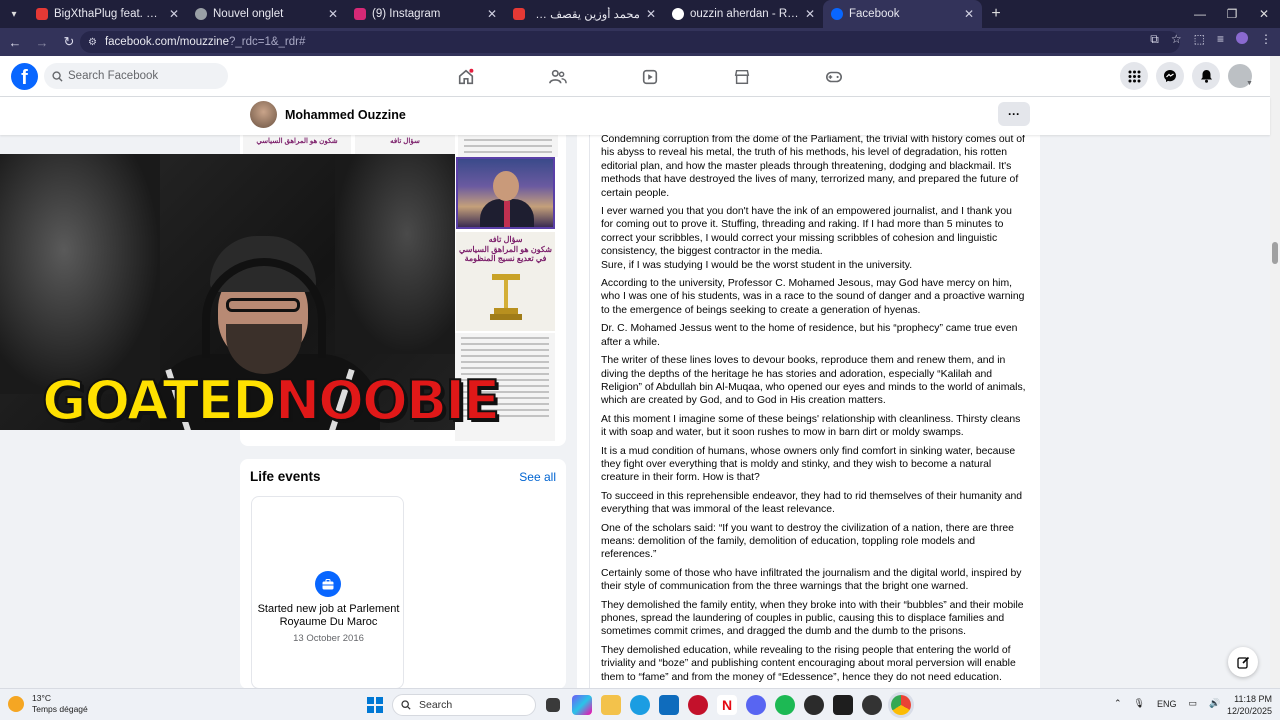  What do you see at coordinates (902, 14) in the screenshot?
I see `browser-tab-active: Facebook ✕` at bounding box center [902, 14].